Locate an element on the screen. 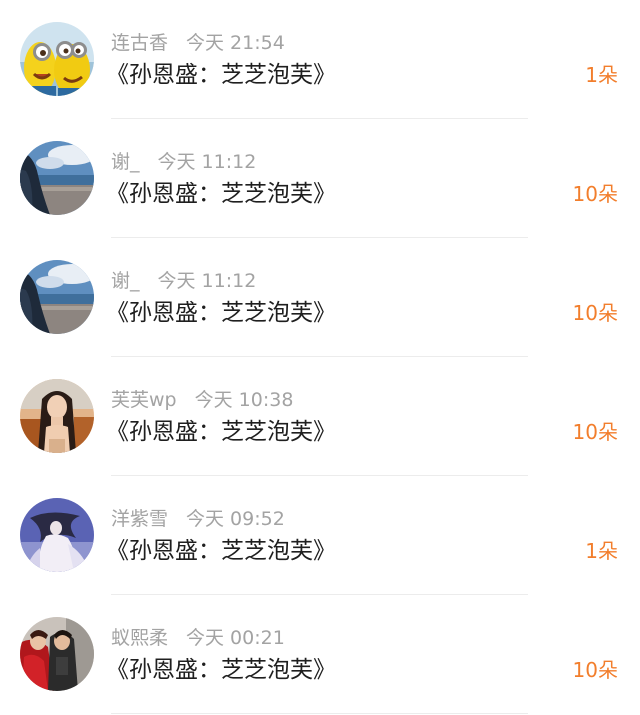 Image resolution: width=640 pixels, height=715 pixels. user-name: 蚁熙柔 is located at coordinates (139, 638).